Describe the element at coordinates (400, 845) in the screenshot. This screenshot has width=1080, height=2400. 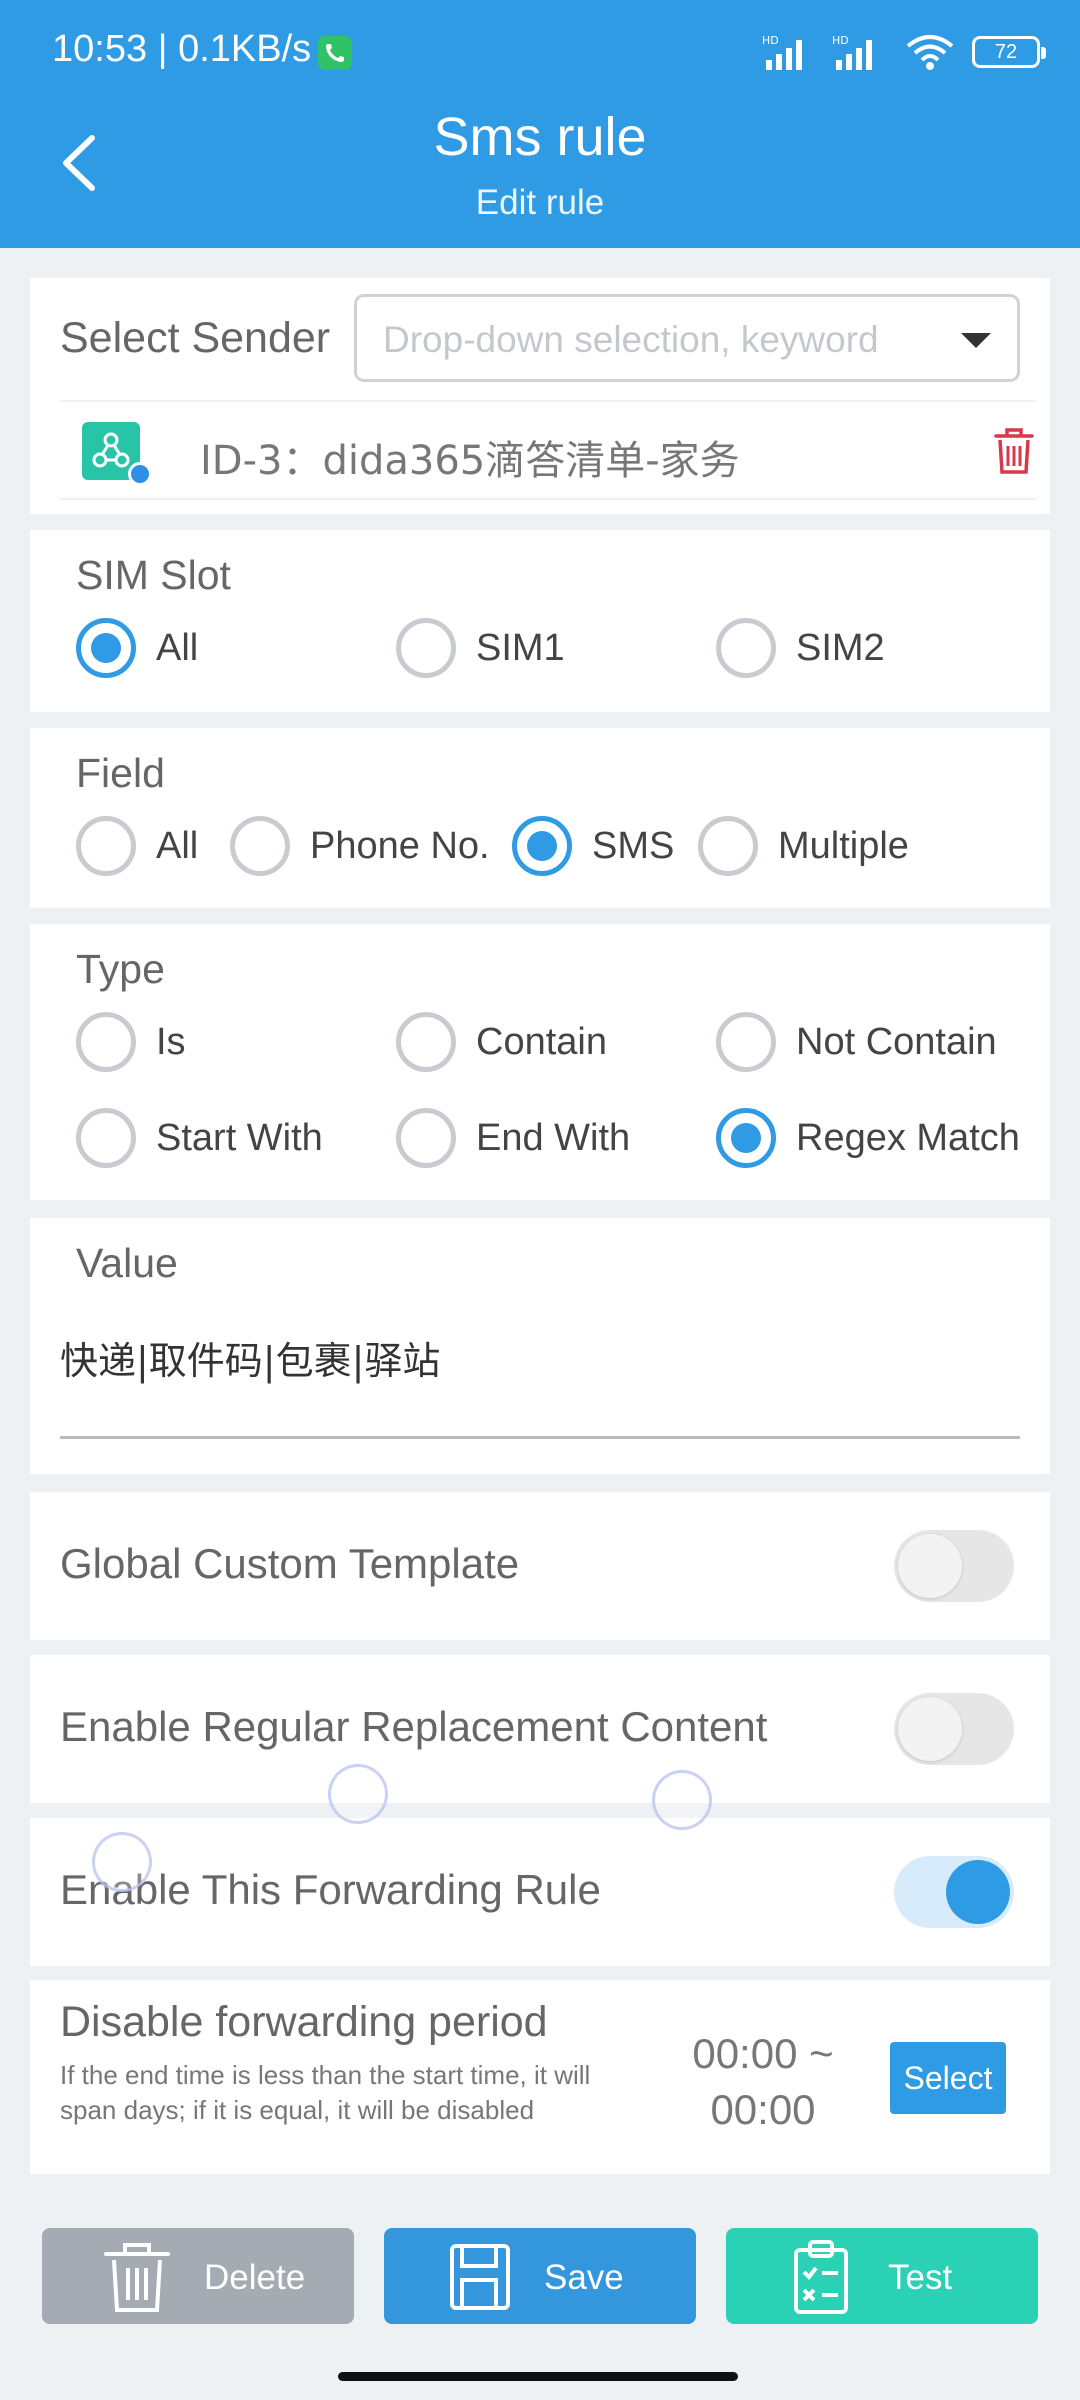
I see `radio-label: Phone No.` at that location.